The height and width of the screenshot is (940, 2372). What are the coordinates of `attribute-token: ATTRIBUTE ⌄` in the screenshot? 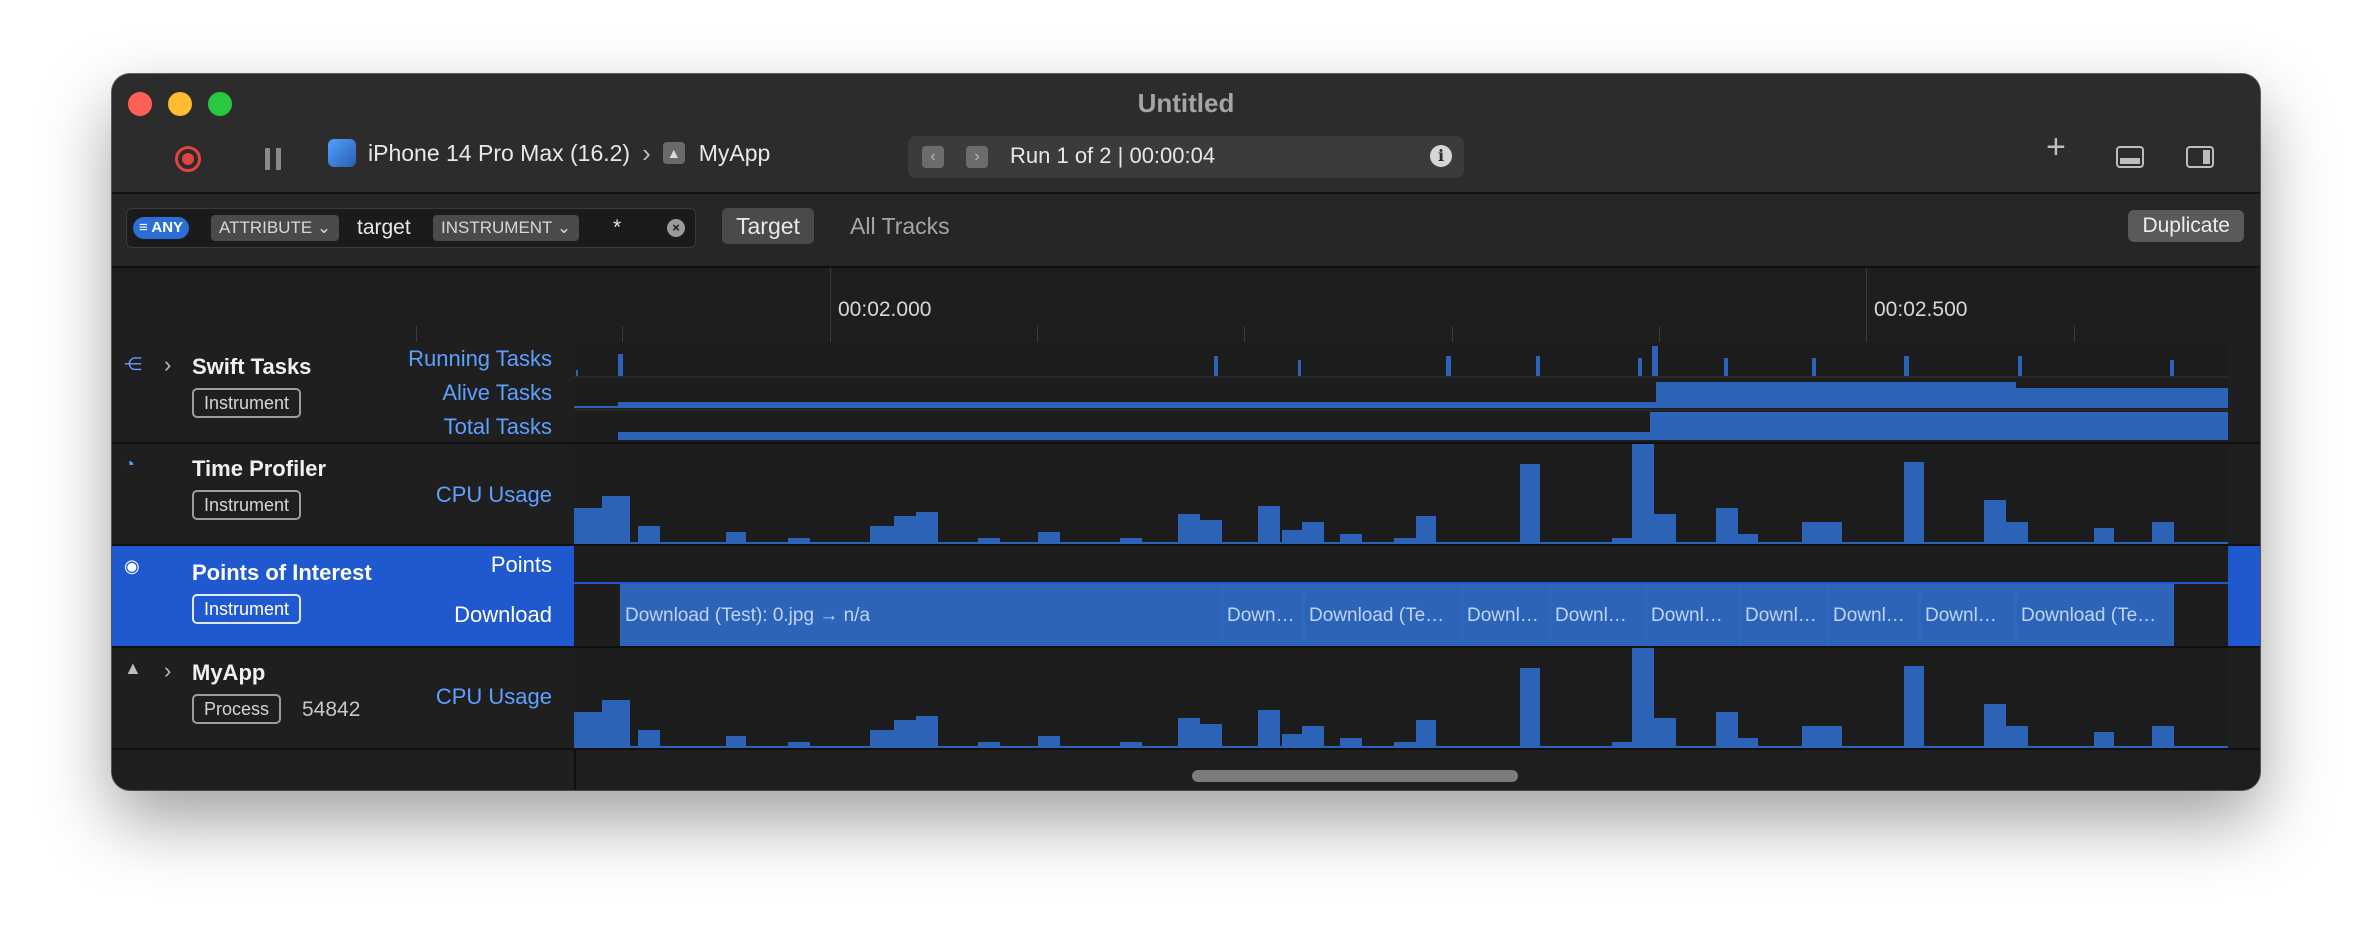 It's located at (275, 228).